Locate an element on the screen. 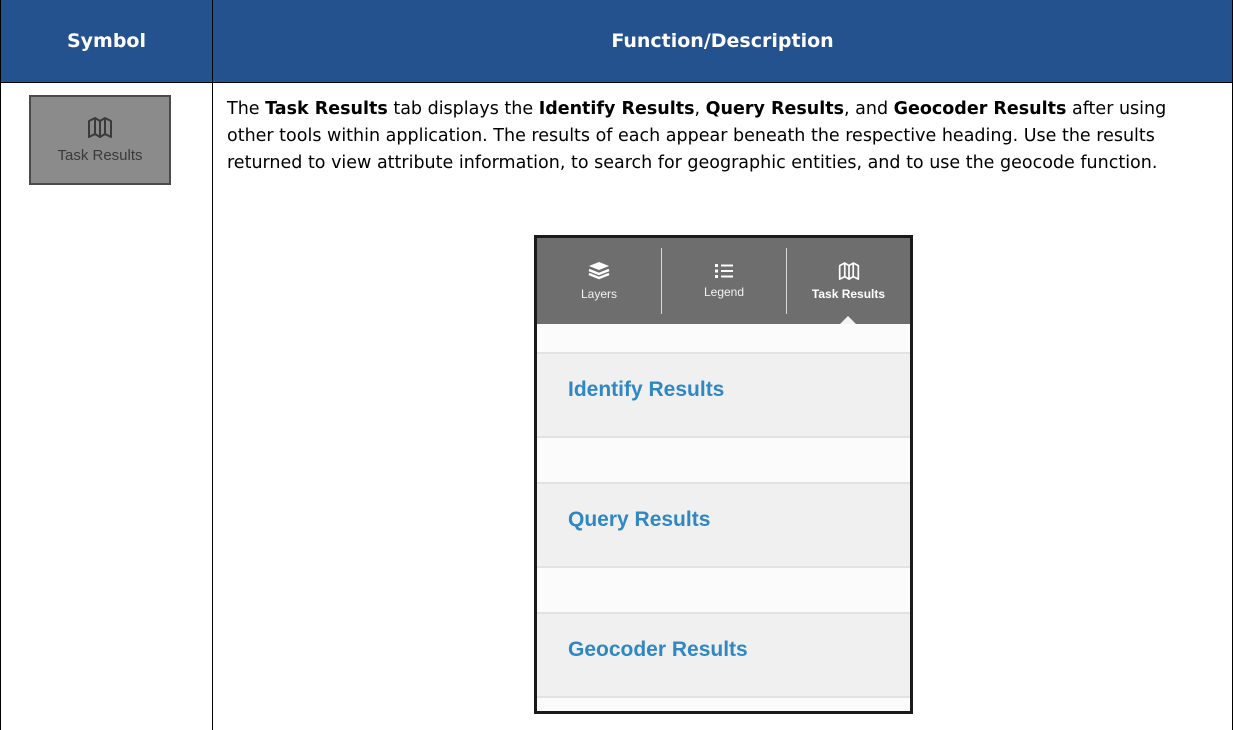 The image size is (1233, 730). panel-spacer is located at coordinates (723, 338).